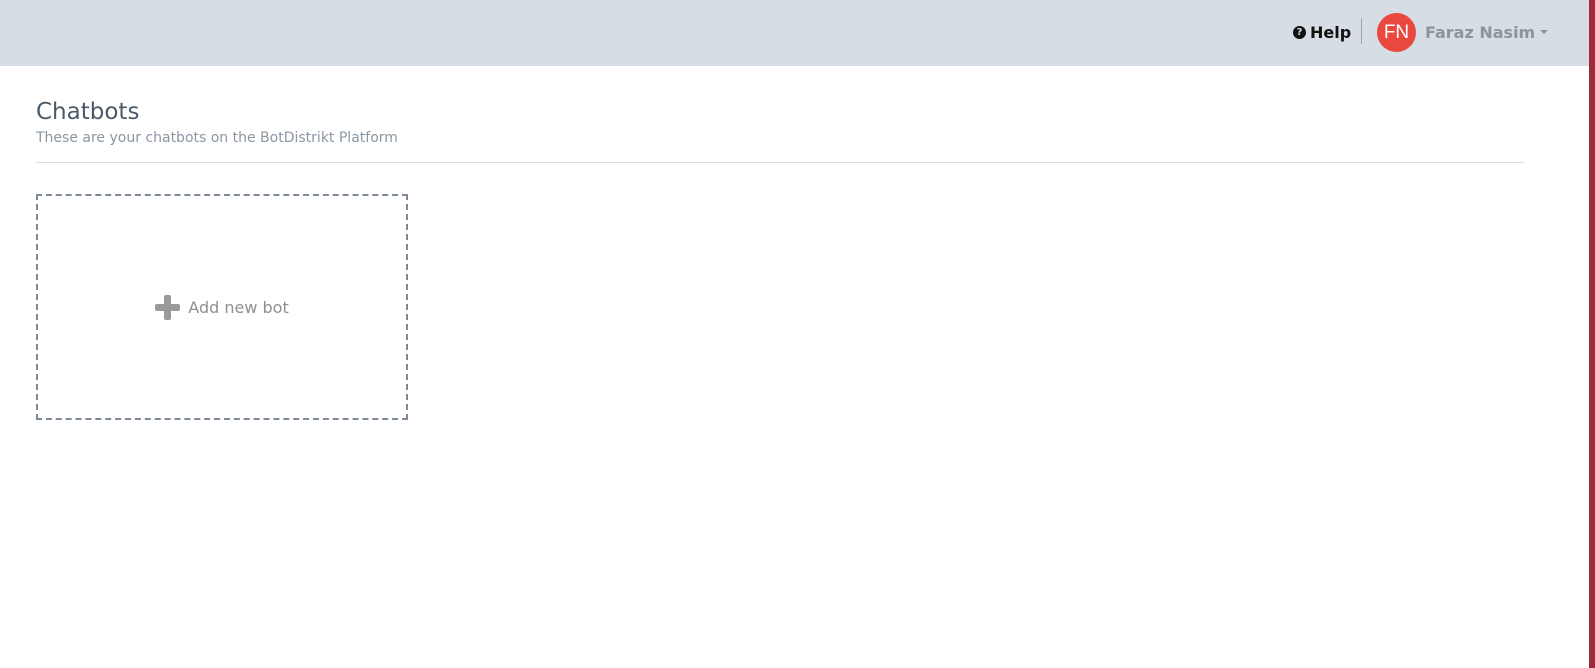 Image resolution: width=1595 pixels, height=668 pixels. Describe the element at coordinates (1299, 32) in the screenshot. I see `question-circle-icon: ?` at that location.